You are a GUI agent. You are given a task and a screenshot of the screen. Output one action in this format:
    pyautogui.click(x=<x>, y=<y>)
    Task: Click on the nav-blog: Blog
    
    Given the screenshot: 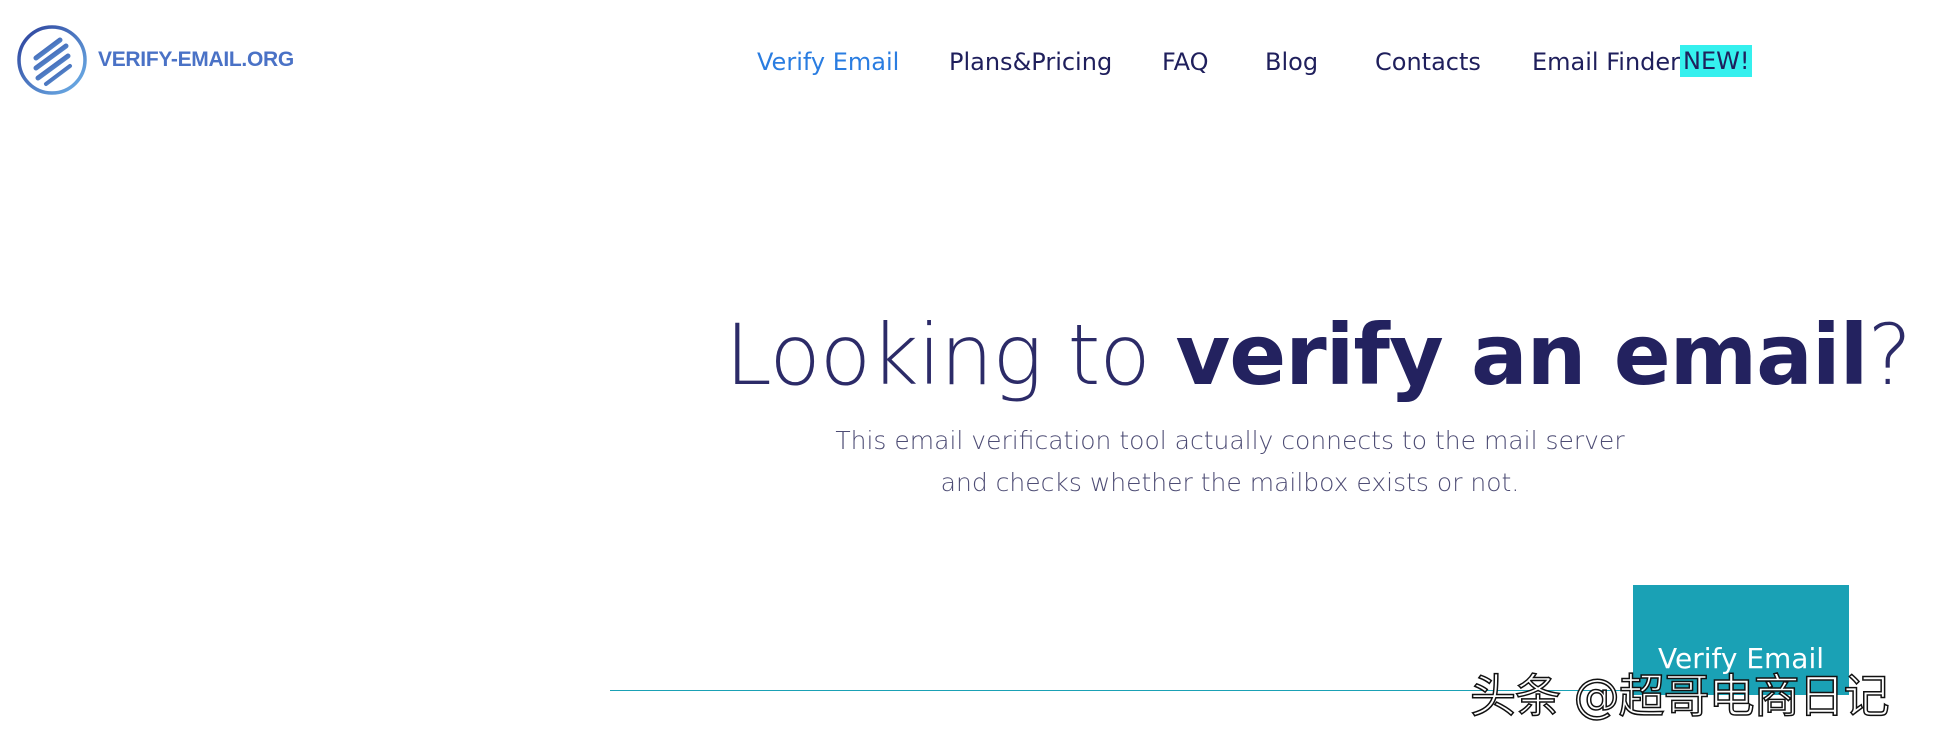 What is the action you would take?
    pyautogui.click(x=1291, y=62)
    